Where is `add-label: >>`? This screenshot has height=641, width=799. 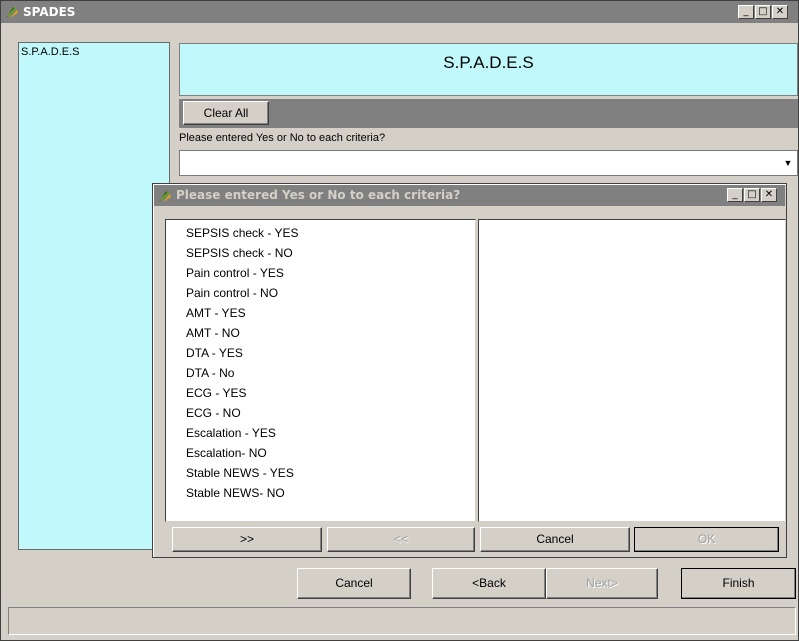 add-label: >> is located at coordinates (246, 539).